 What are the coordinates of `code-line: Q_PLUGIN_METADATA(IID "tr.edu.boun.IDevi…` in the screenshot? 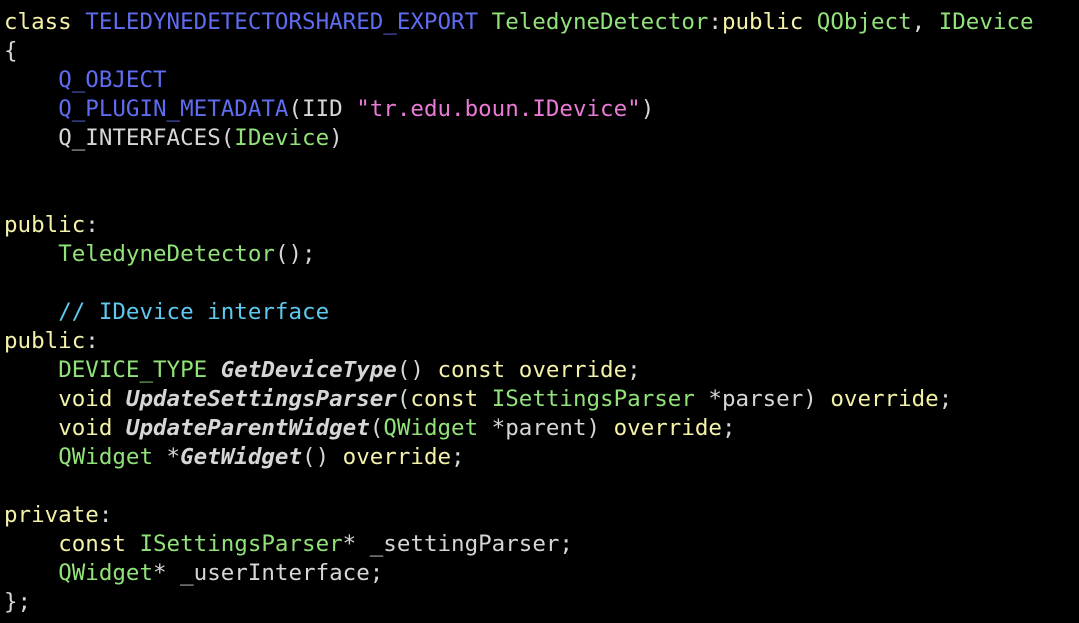 It's located at (541, 109).